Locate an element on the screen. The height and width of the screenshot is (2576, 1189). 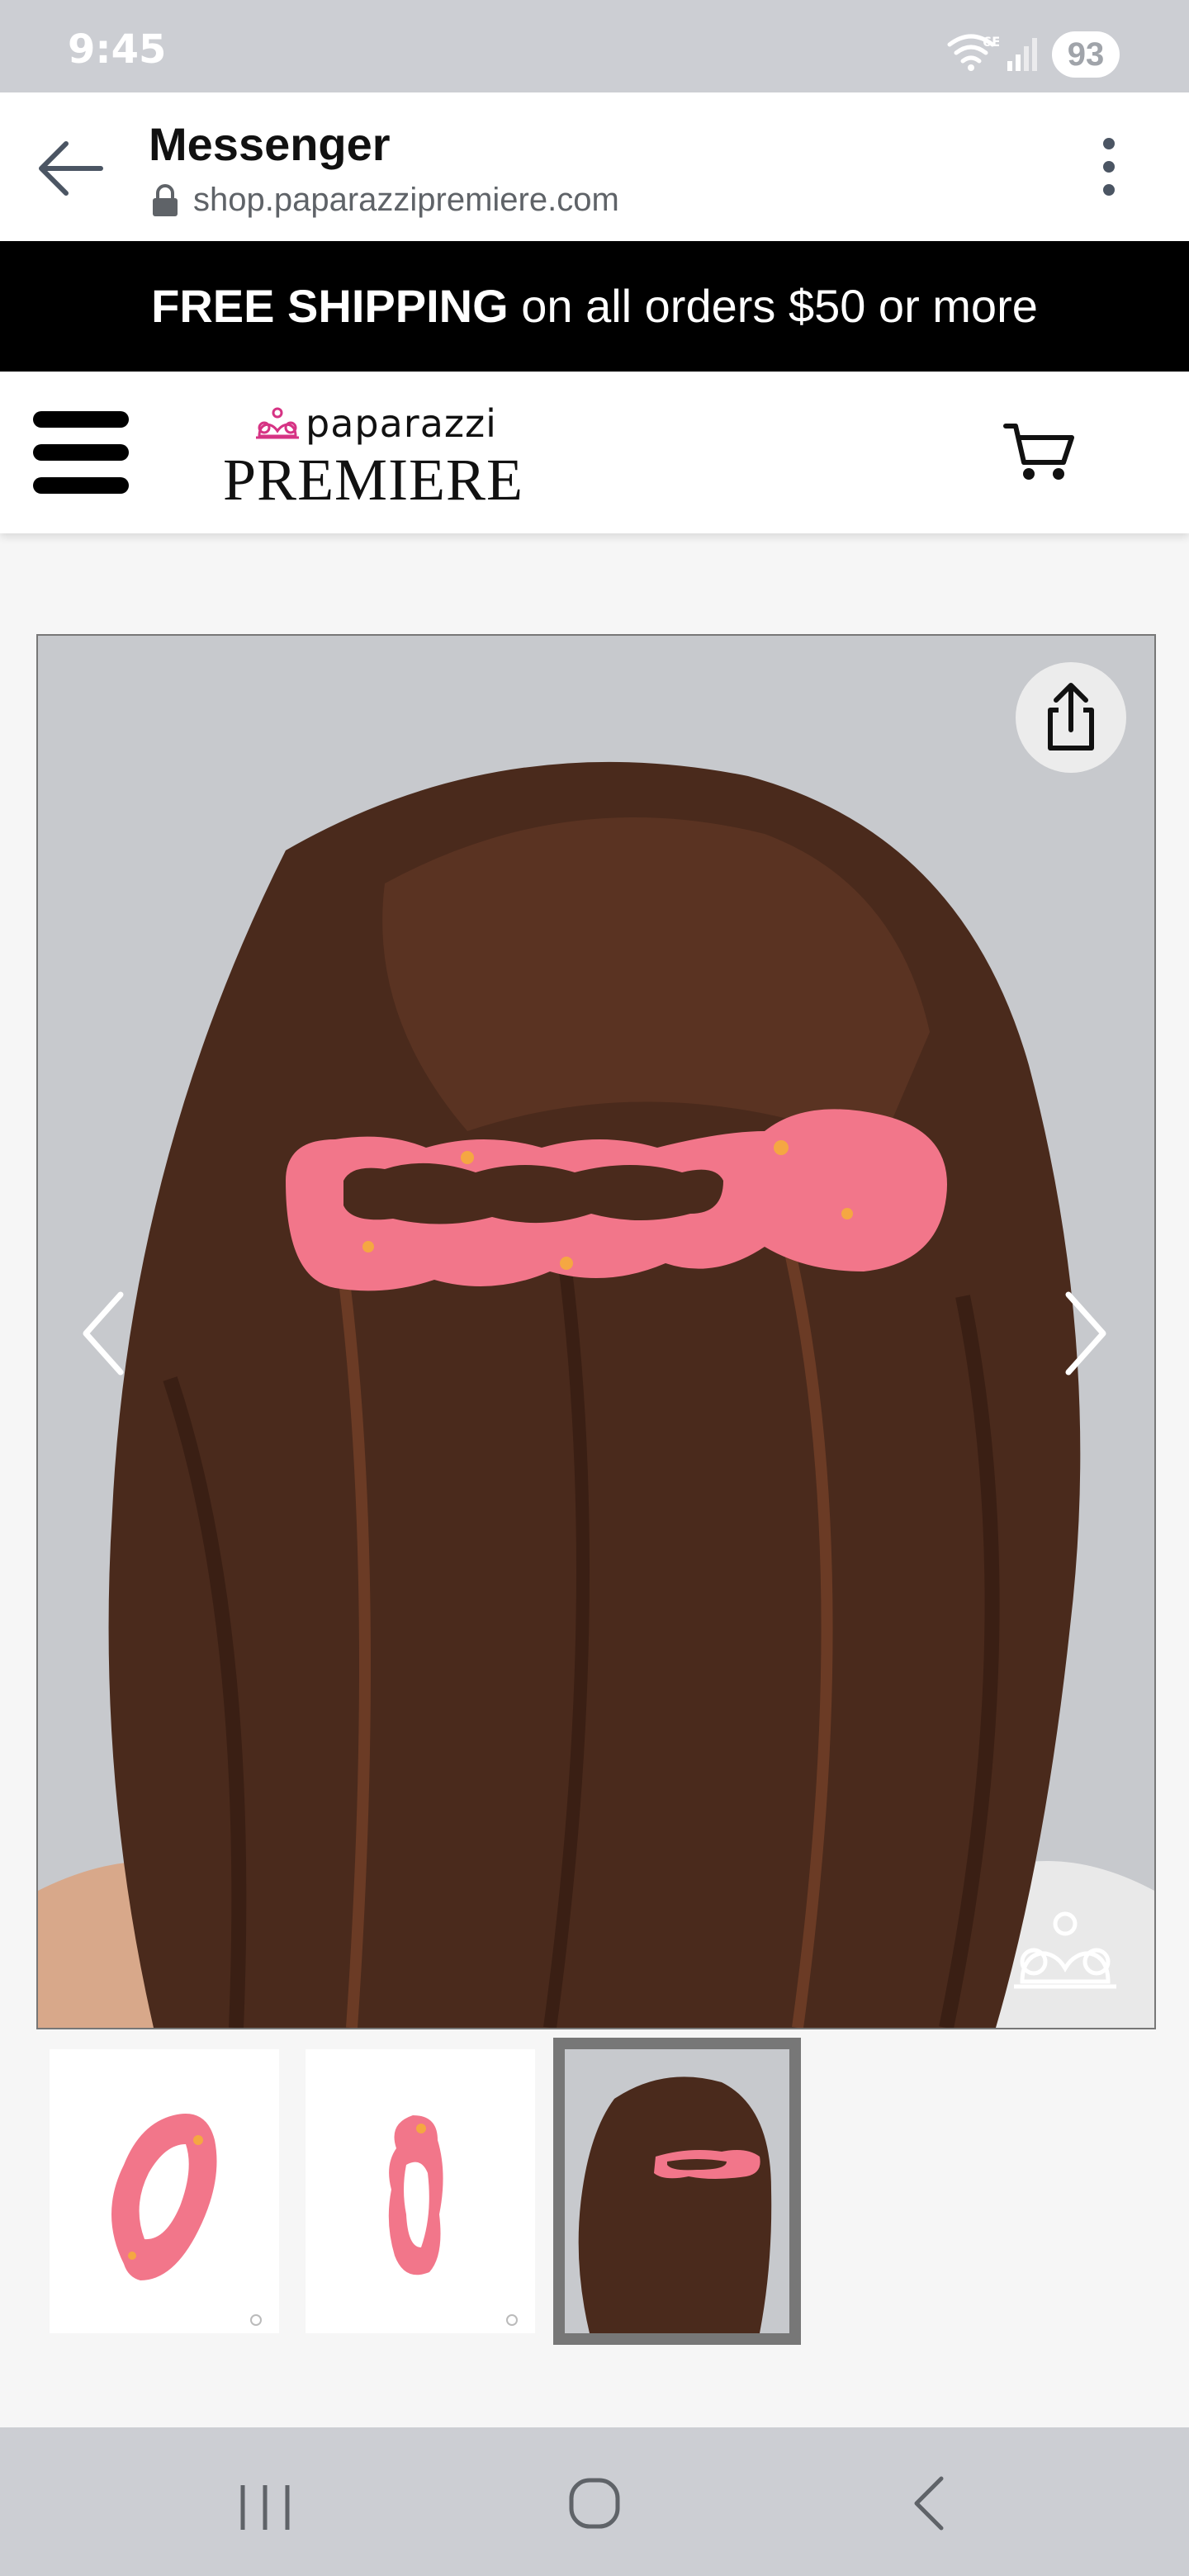
free-shipping-banner: FREE SHIPPING on all orders $50 or more is located at coordinates (594, 306).